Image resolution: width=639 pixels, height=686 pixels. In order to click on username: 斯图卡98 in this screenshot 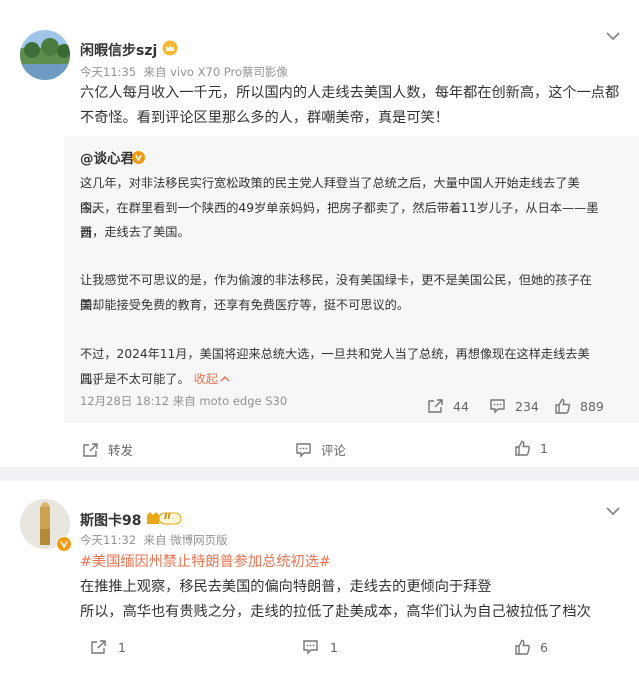, I will do `click(110, 520)`.